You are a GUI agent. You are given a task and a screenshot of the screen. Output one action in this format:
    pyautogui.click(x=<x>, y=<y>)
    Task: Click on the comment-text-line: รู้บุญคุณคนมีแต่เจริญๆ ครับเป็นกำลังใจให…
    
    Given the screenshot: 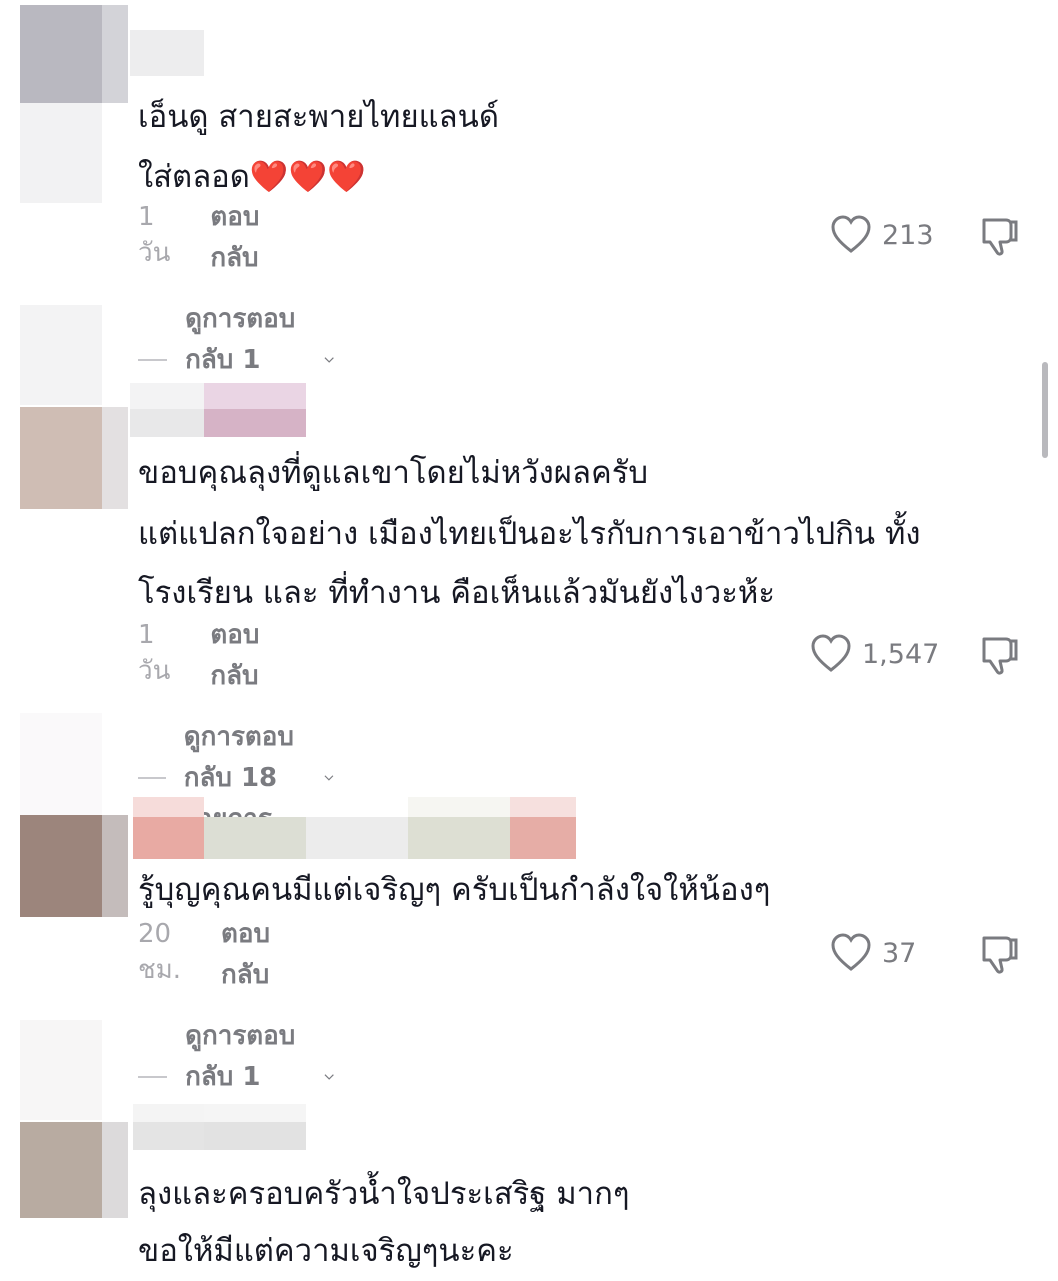 What is the action you would take?
    pyautogui.click(x=454, y=890)
    